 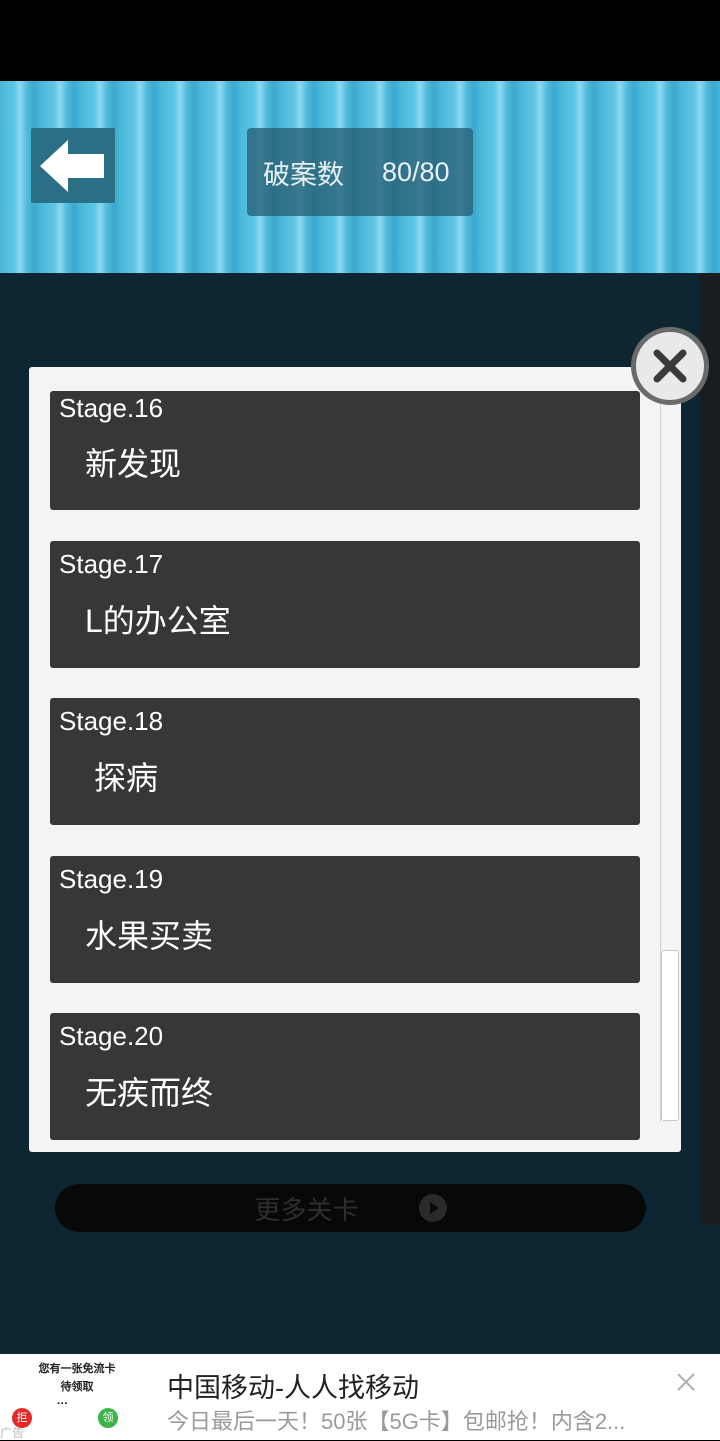 I want to click on counter-label: 破案数, so click(x=303, y=174).